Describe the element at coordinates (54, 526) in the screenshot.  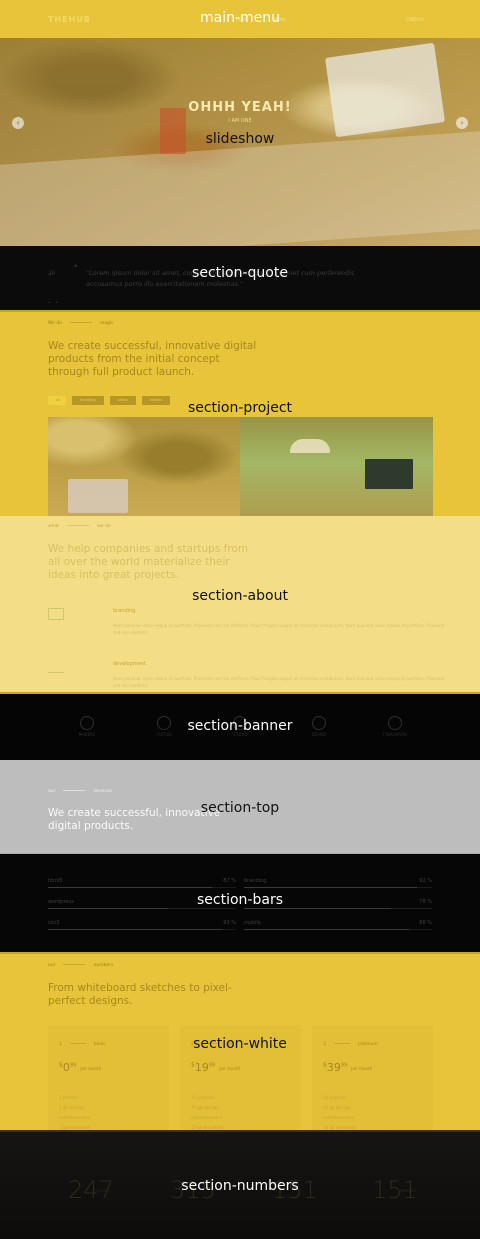
I see `about-eyebrow-left: what` at that location.